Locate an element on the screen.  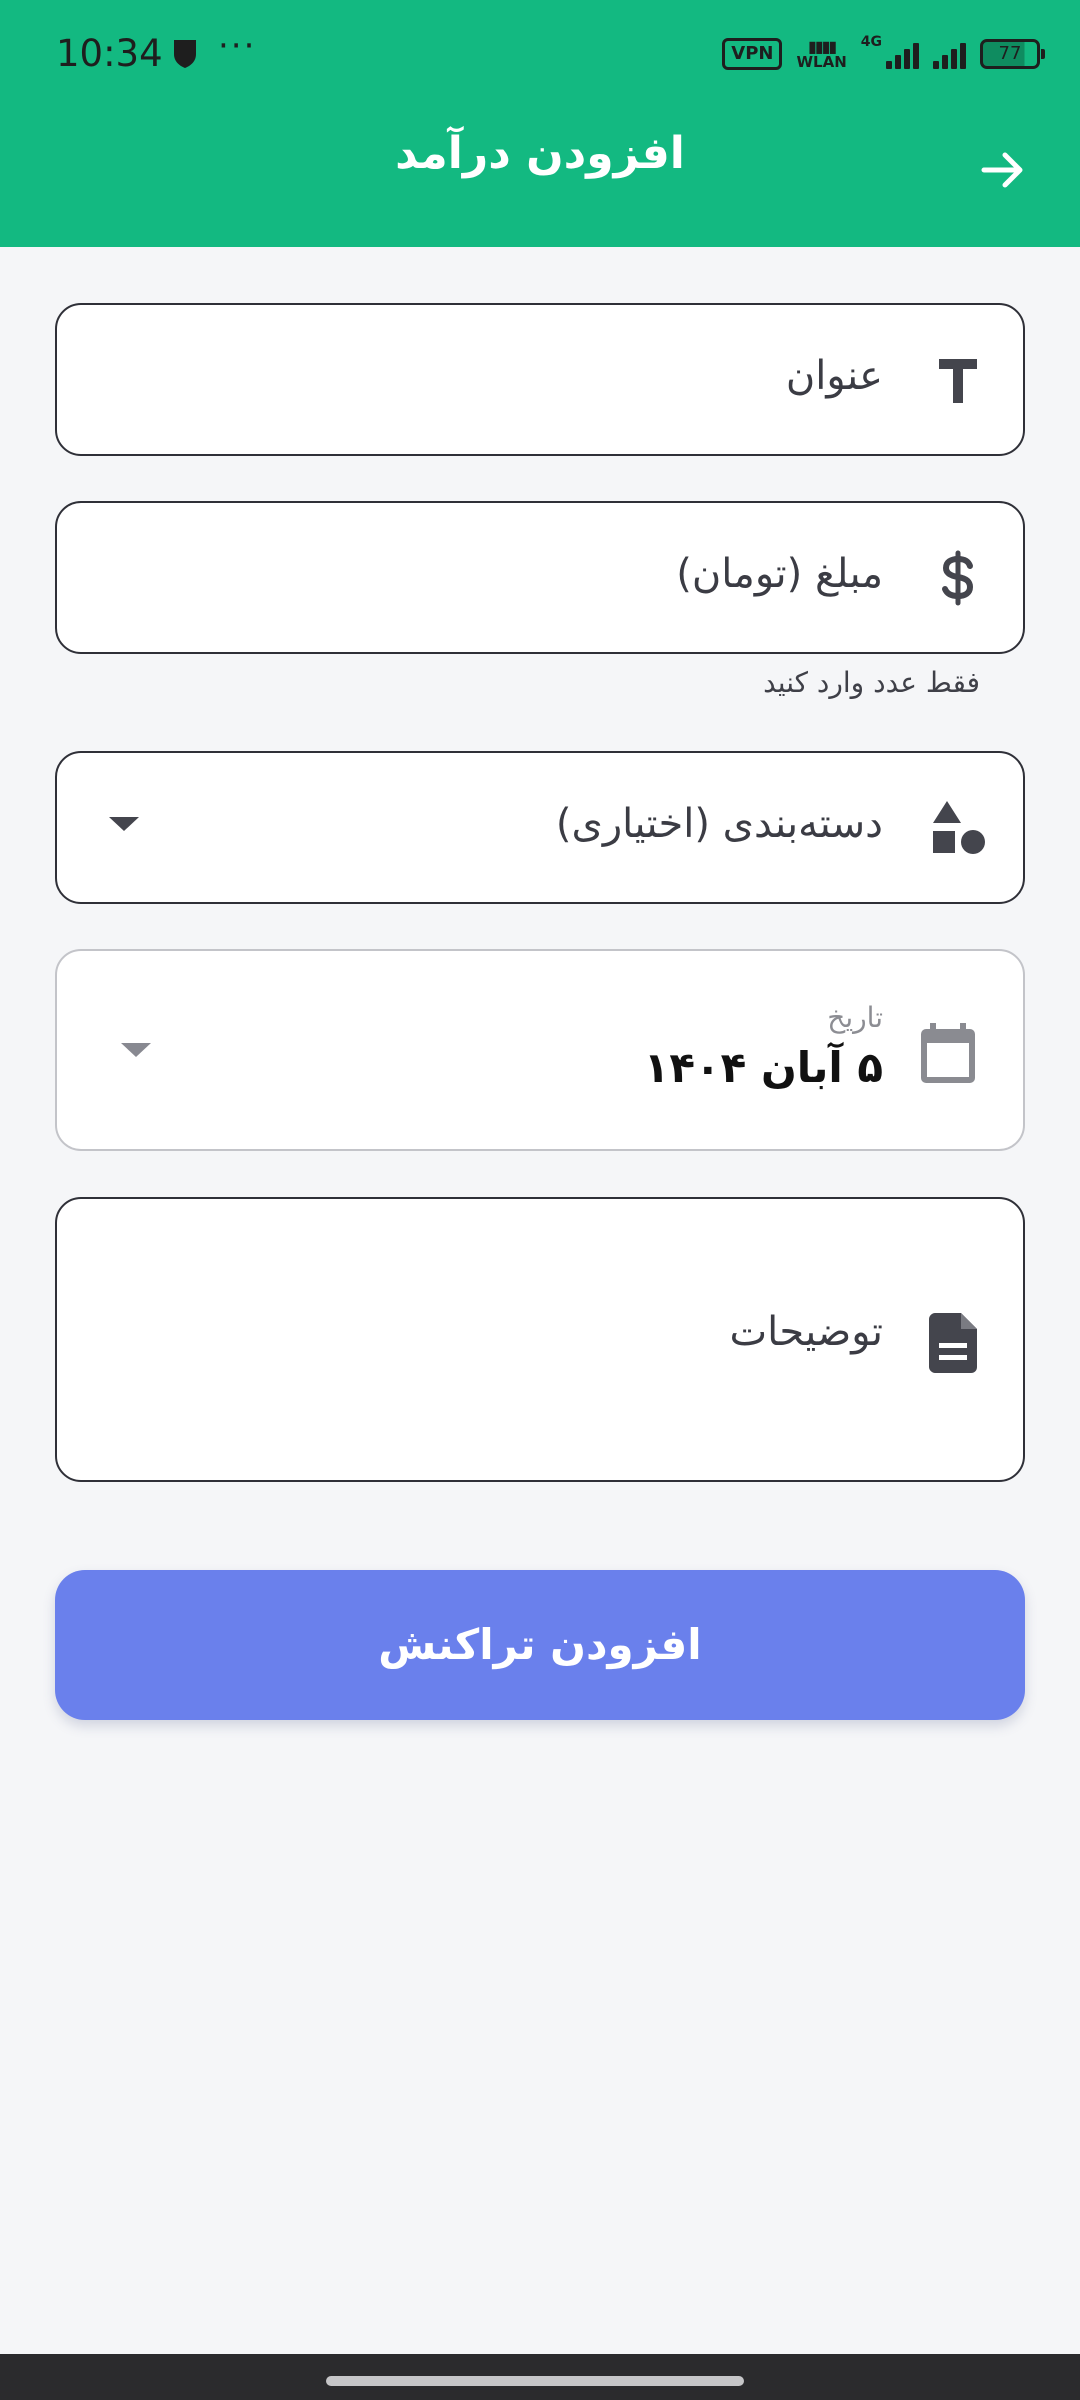
status-bar: 10:34 ··· VPN ▮▮▮▮ WLAN 4G 77 is located at coordinates (540, 54).